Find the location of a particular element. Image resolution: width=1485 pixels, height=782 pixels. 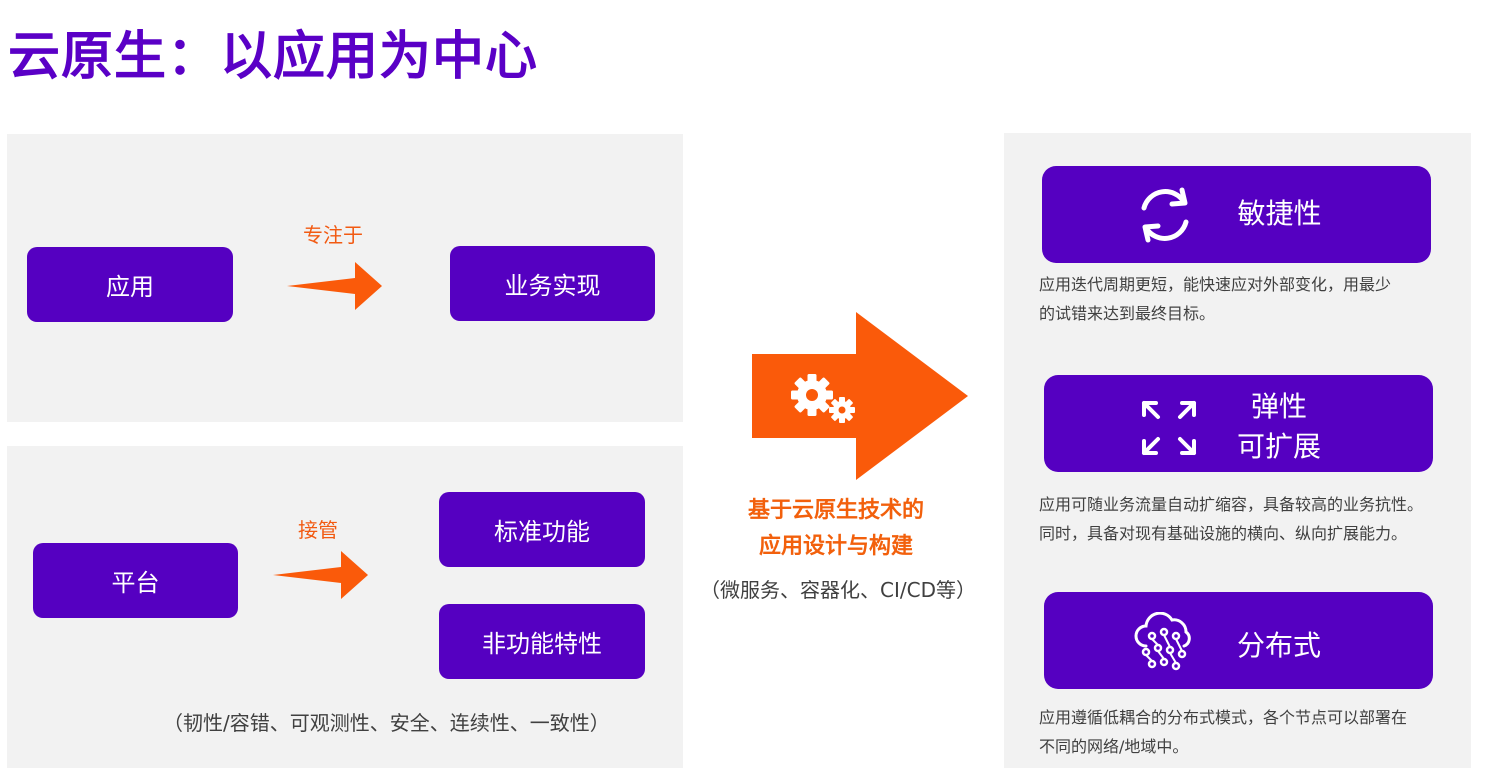

nonfunctional-box: 非功能特性 is located at coordinates (542, 641).